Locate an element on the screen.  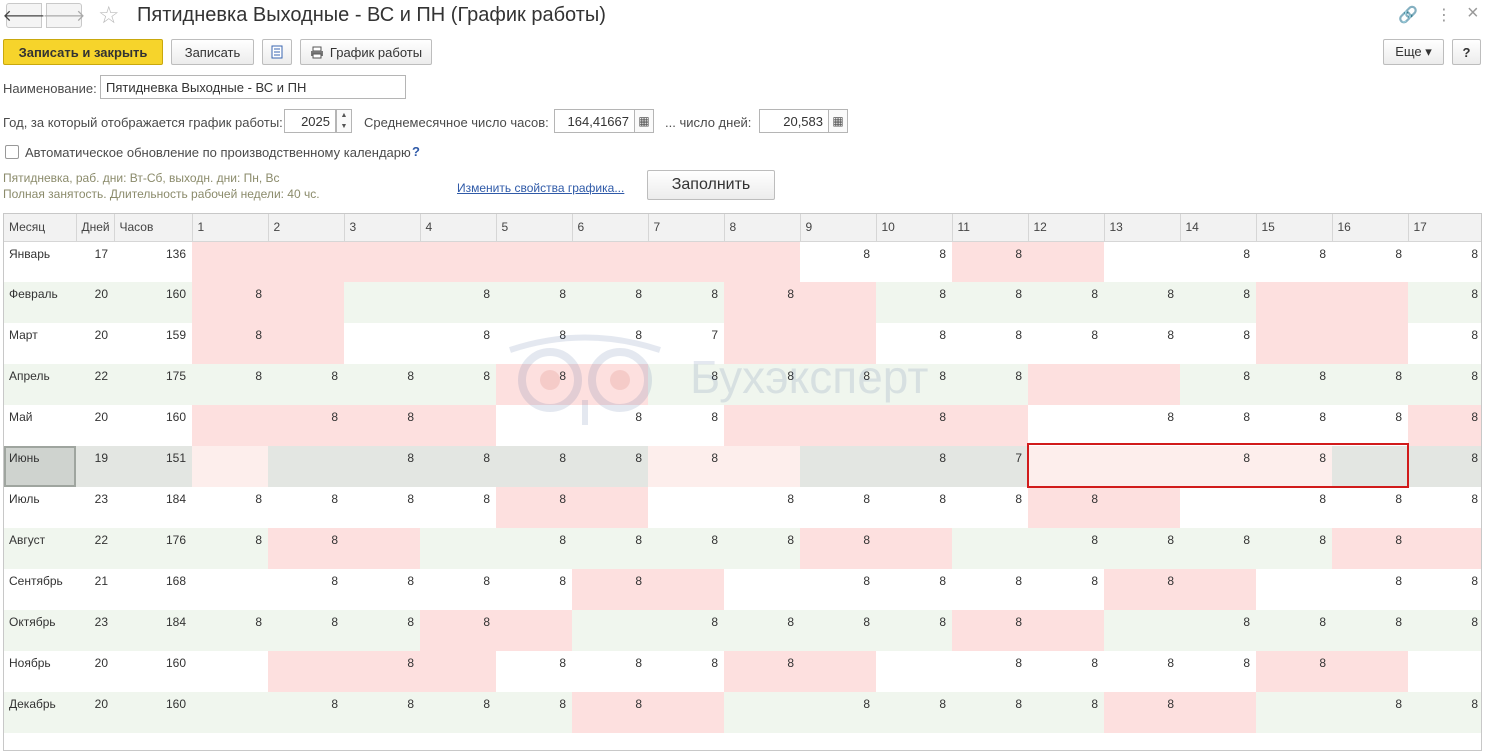
column-header-day: 13 is located at coordinates (1142, 228).